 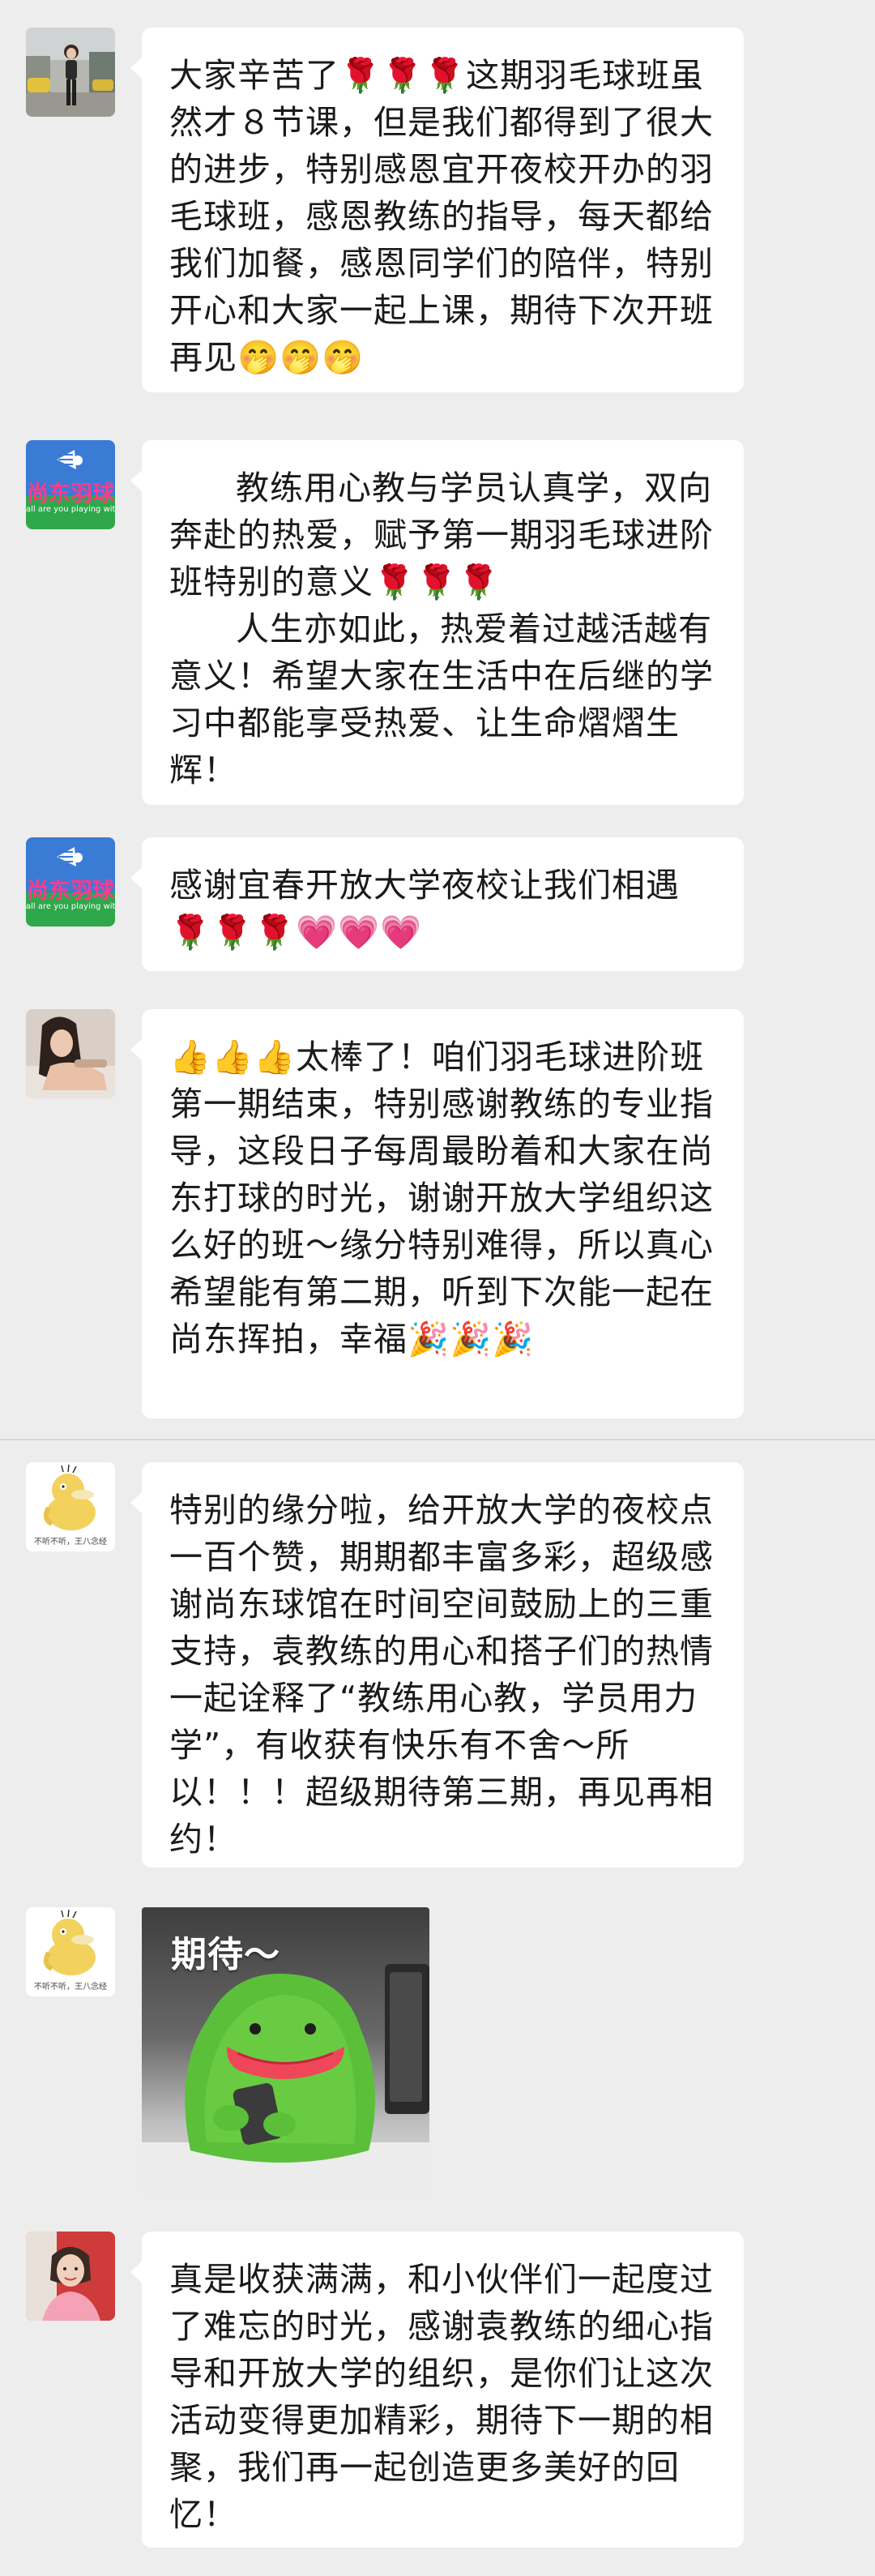 What do you see at coordinates (437, 1439) in the screenshot?
I see `time-divider` at bounding box center [437, 1439].